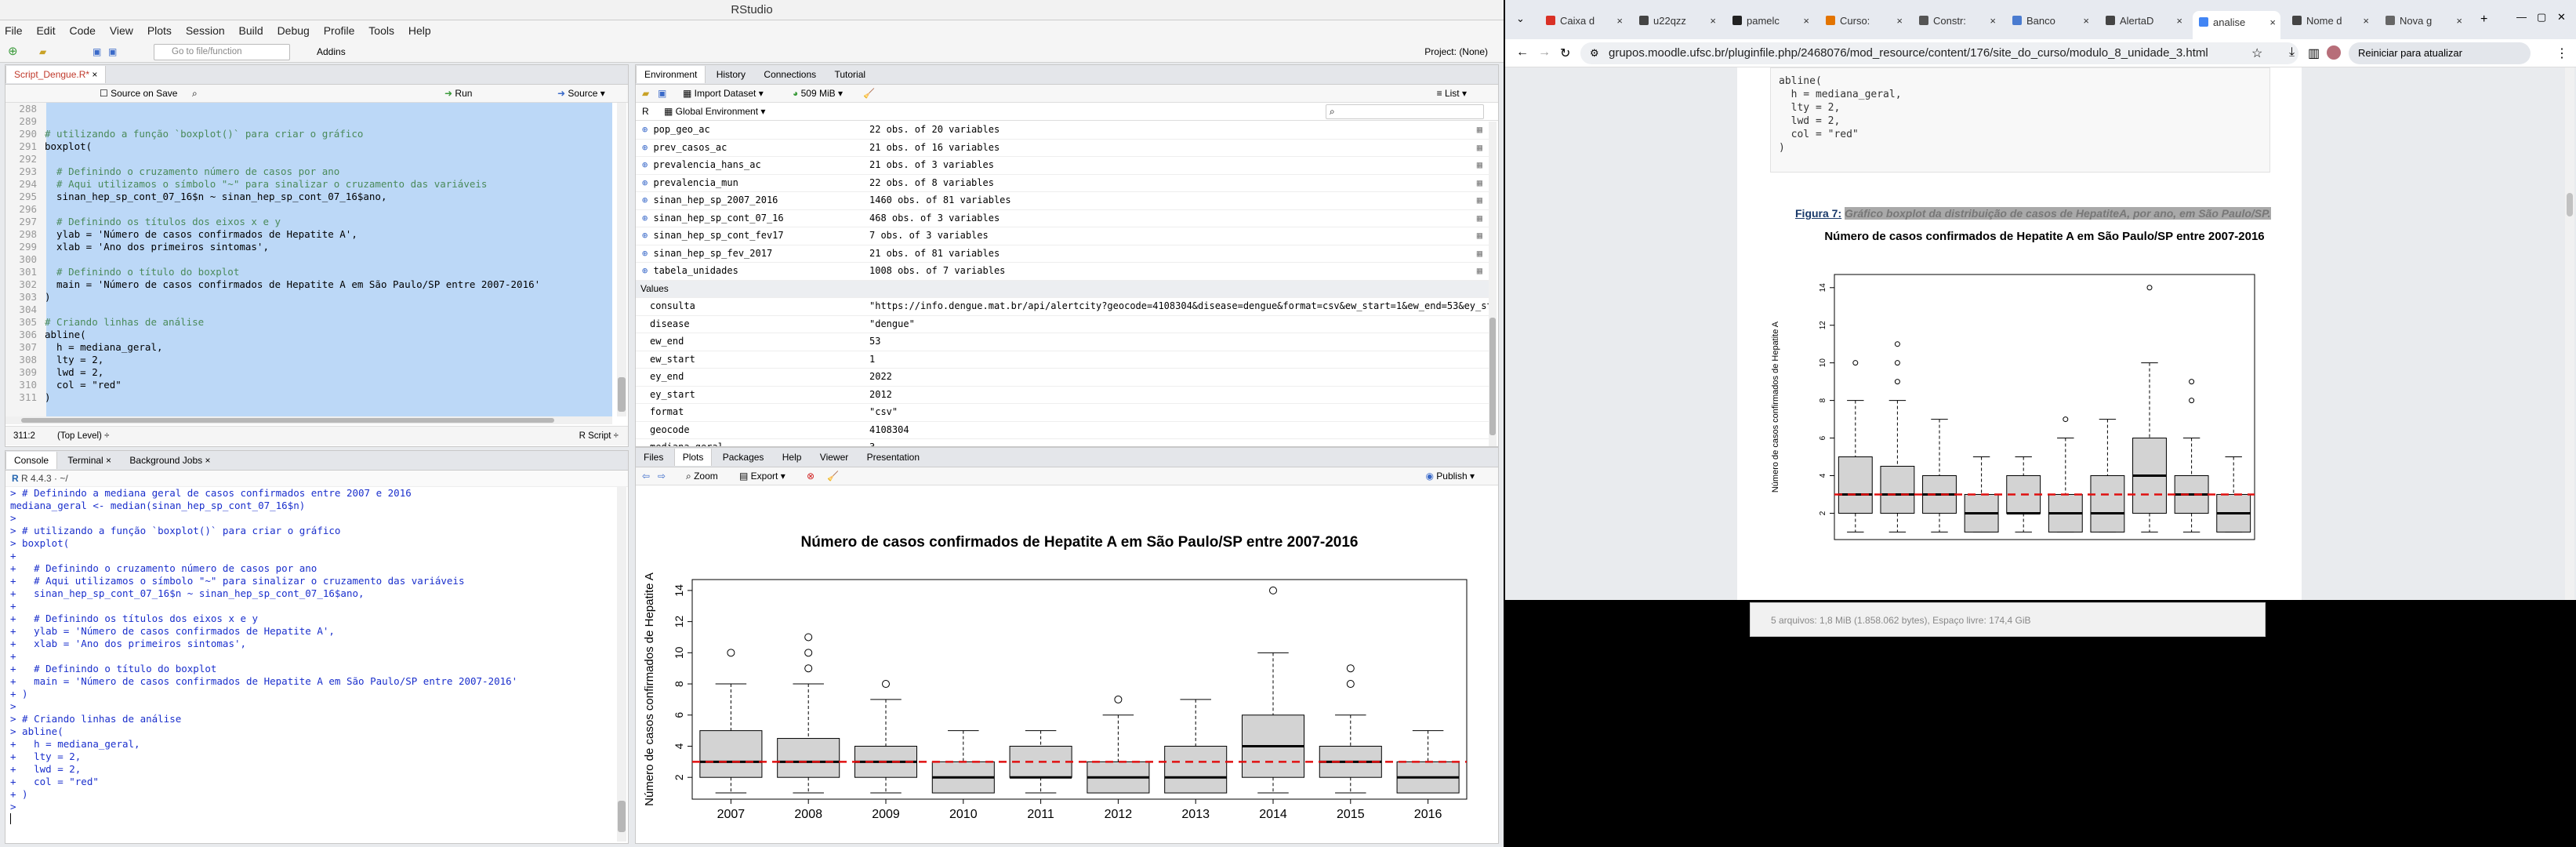  I want to click on back-icon: ←, so click(1522, 52).